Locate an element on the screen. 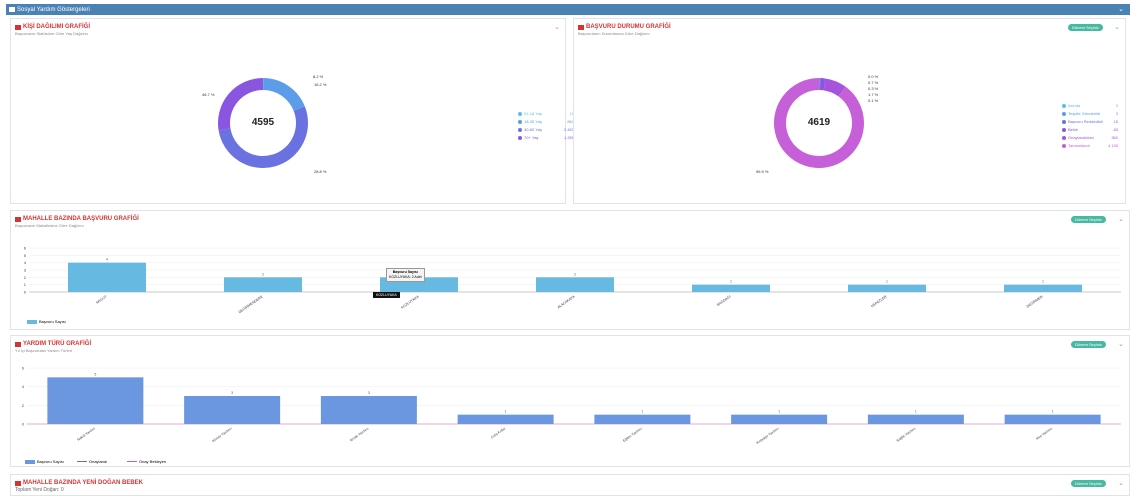 This screenshot has height=496, width=1130. pct-label: 0.1 % is located at coordinates (873, 100).